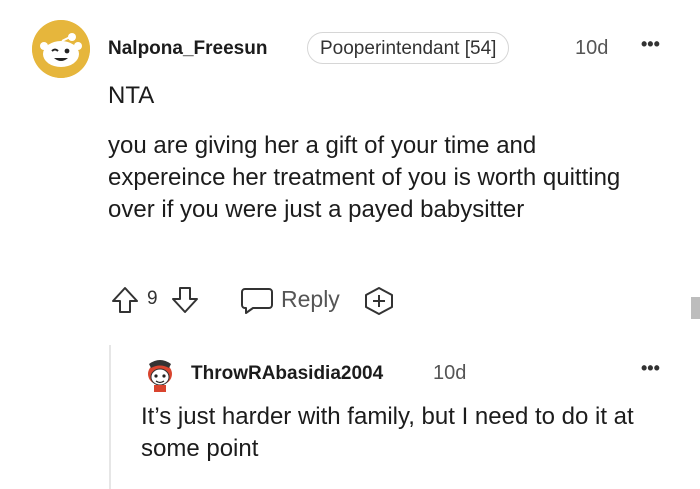 Image resolution: width=700 pixels, height=489 pixels. Describe the element at coordinates (110, 417) in the screenshot. I see `thread-line` at that location.